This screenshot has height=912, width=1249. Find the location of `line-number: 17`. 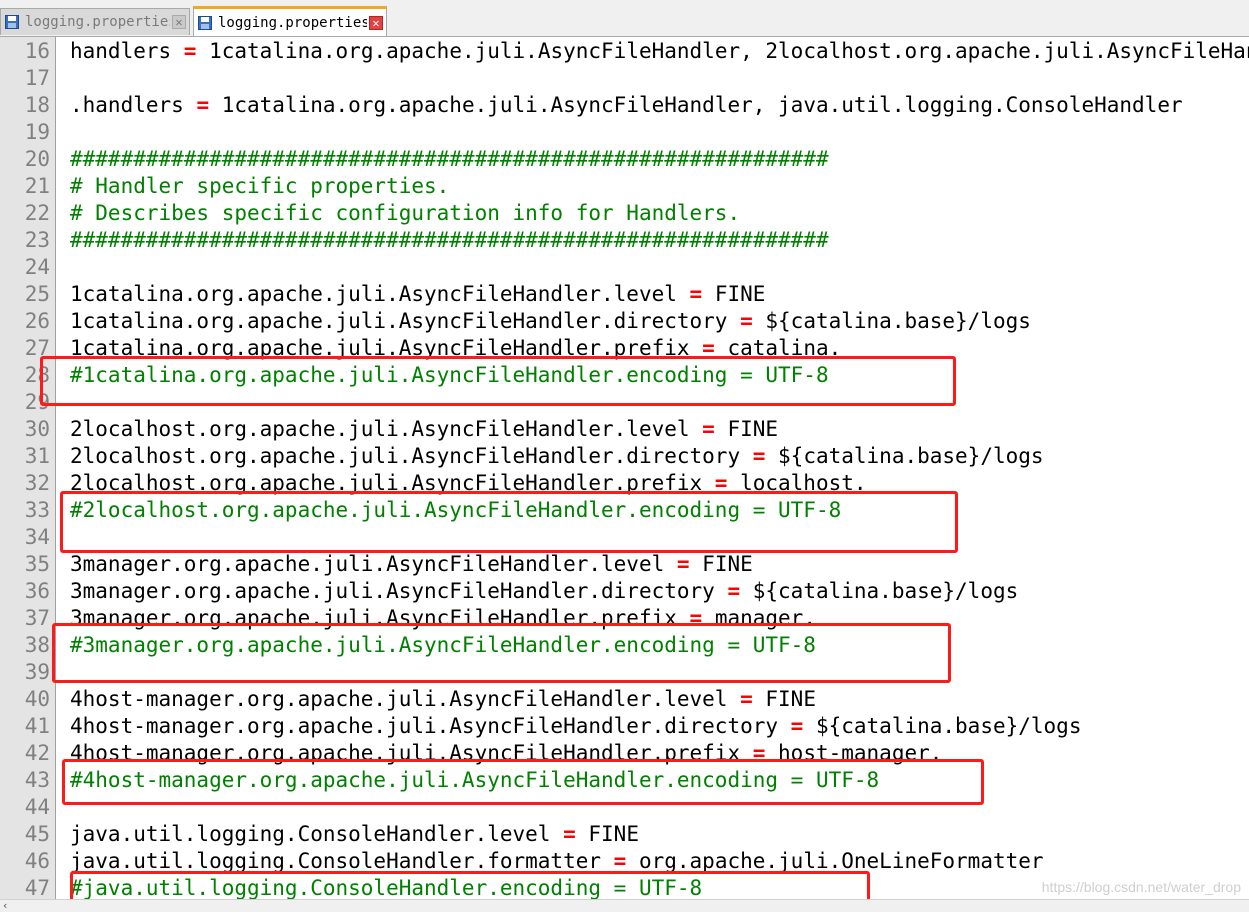

line-number: 17 is located at coordinates (37, 78).